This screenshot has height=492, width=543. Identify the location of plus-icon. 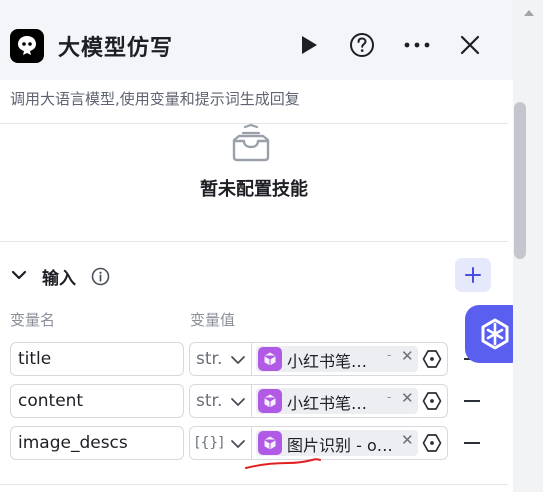
(473, 275).